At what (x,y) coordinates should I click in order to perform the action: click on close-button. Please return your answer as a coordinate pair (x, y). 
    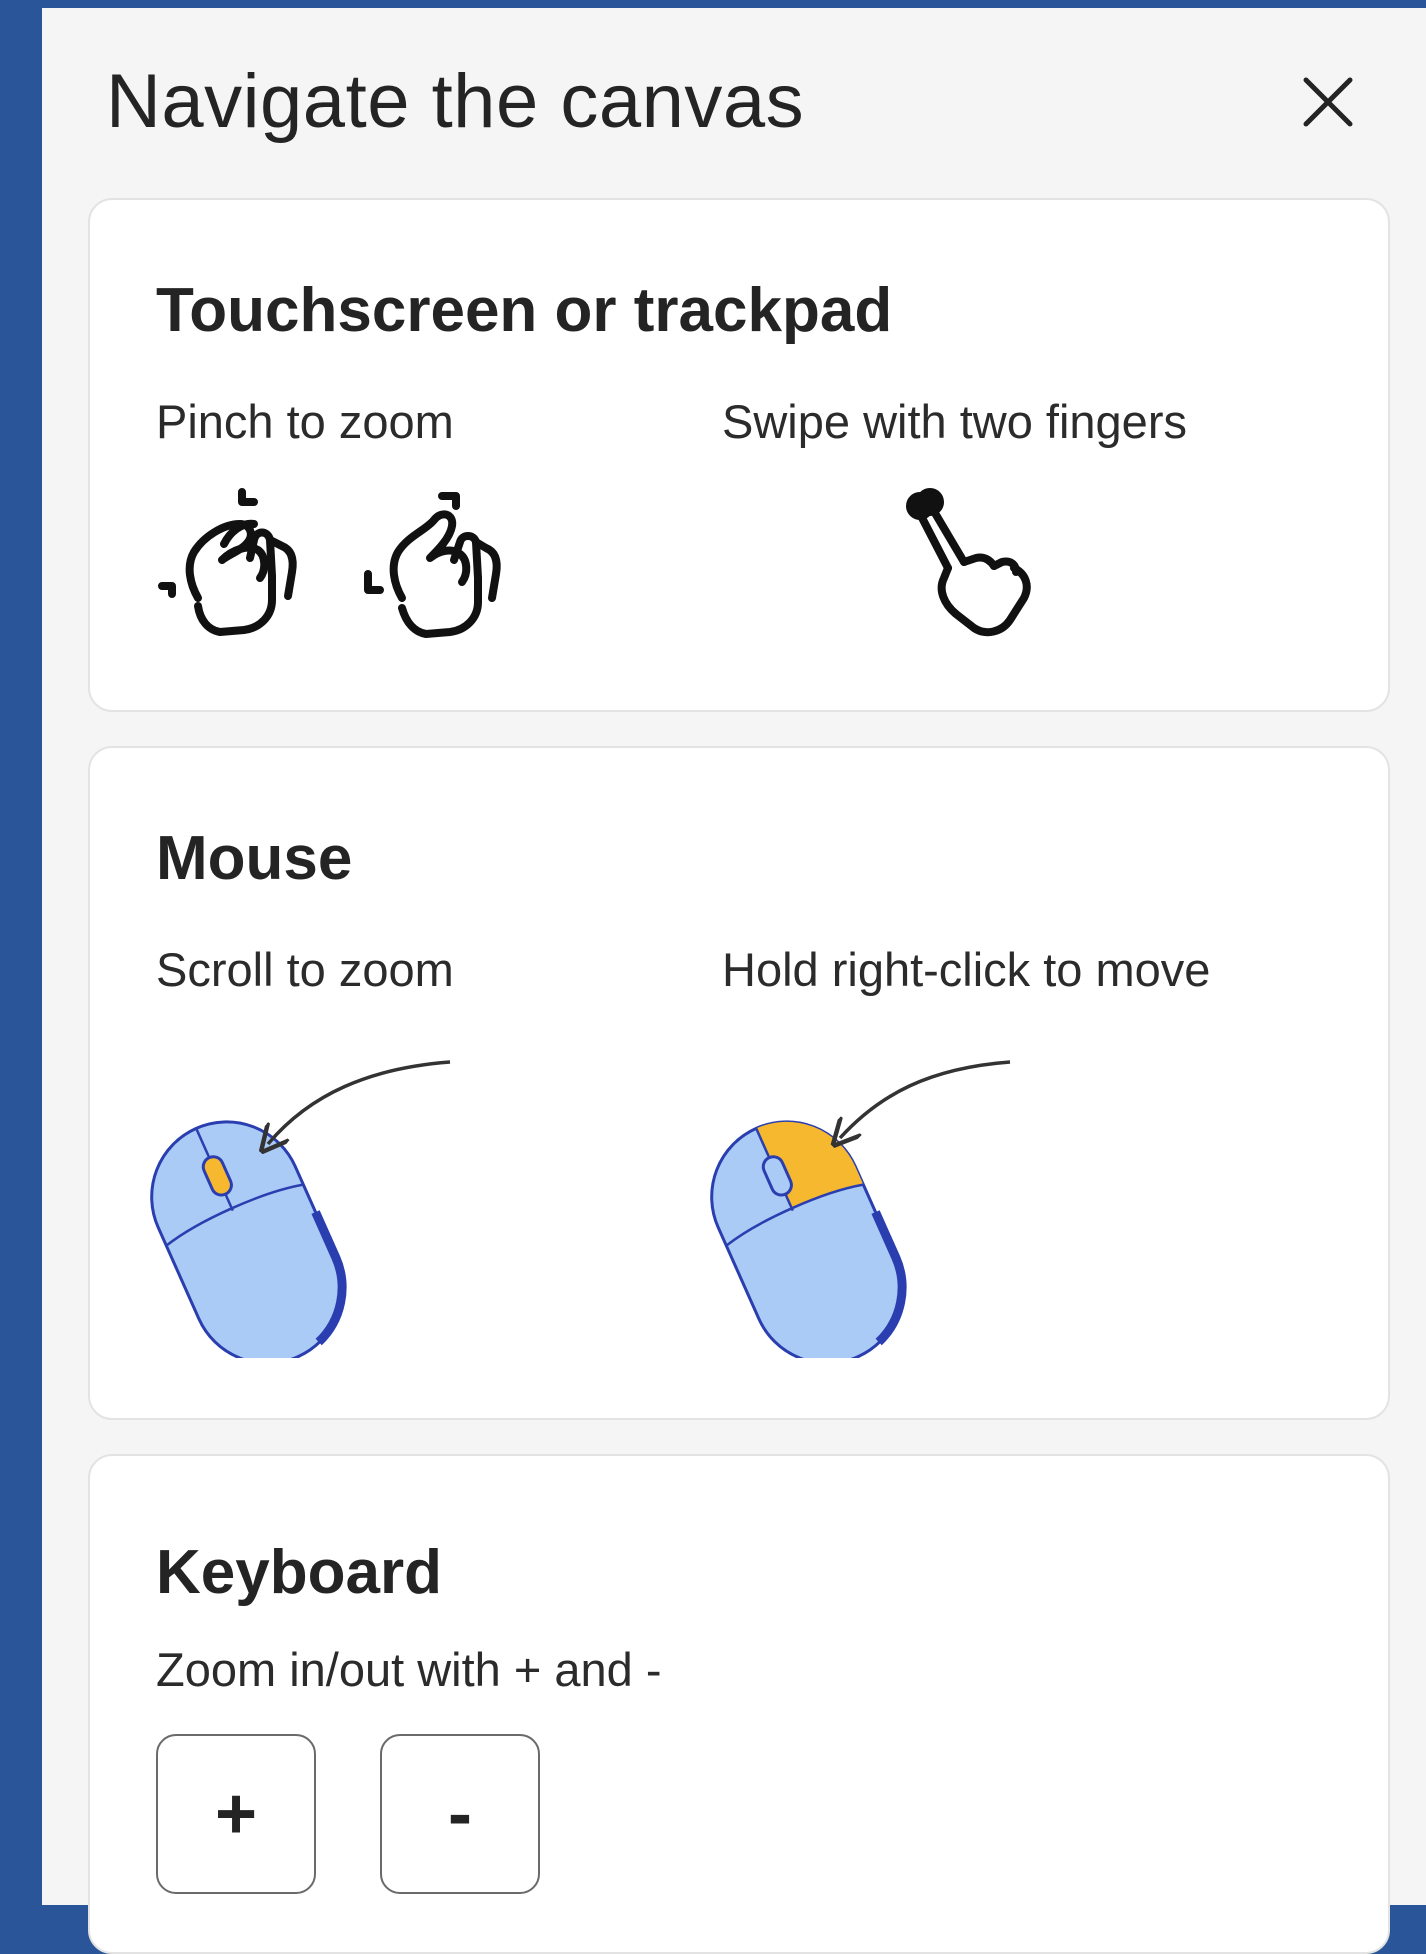
    Looking at the image, I should click on (1328, 102).